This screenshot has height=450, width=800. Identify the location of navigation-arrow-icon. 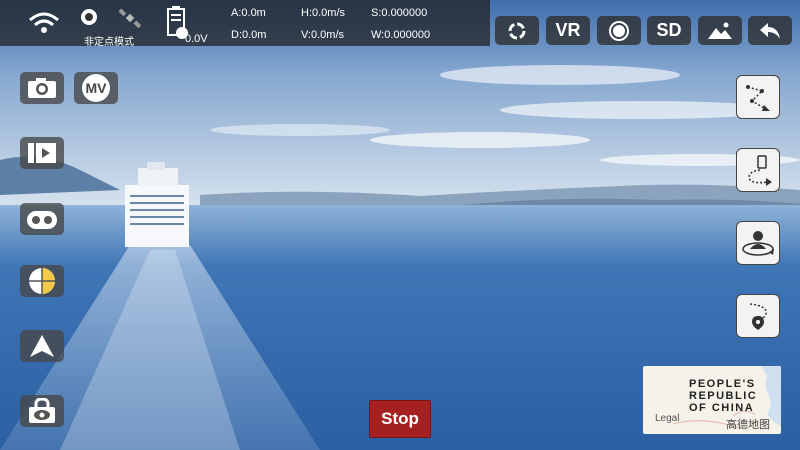
(42, 346).